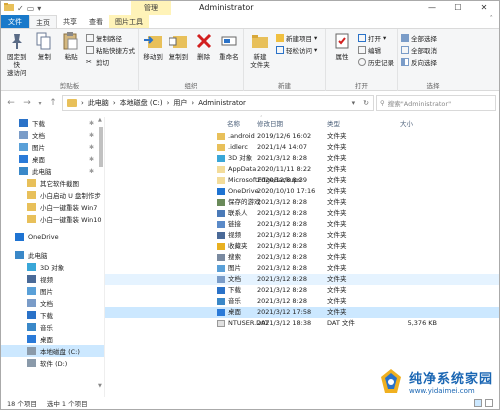 Image resolution: width=500 pixels, height=410 pixels. I want to click on breadcrumb-item: Administrator, so click(222, 103).